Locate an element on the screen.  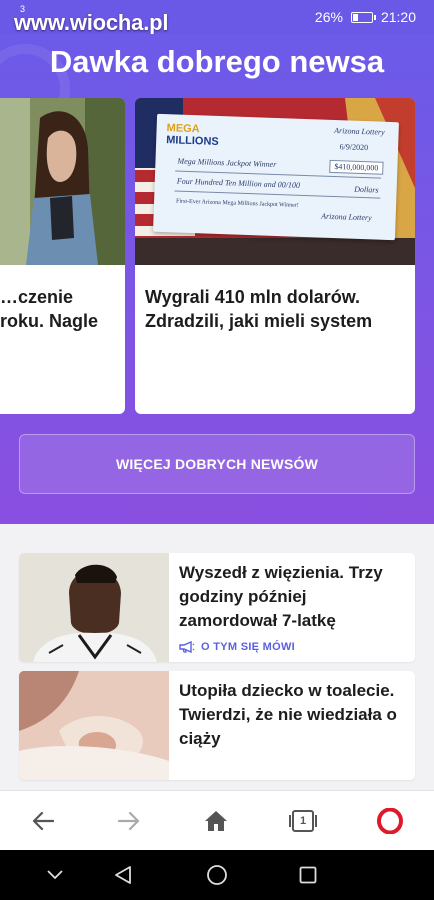
home-circle-icon is located at coordinates (217, 875).